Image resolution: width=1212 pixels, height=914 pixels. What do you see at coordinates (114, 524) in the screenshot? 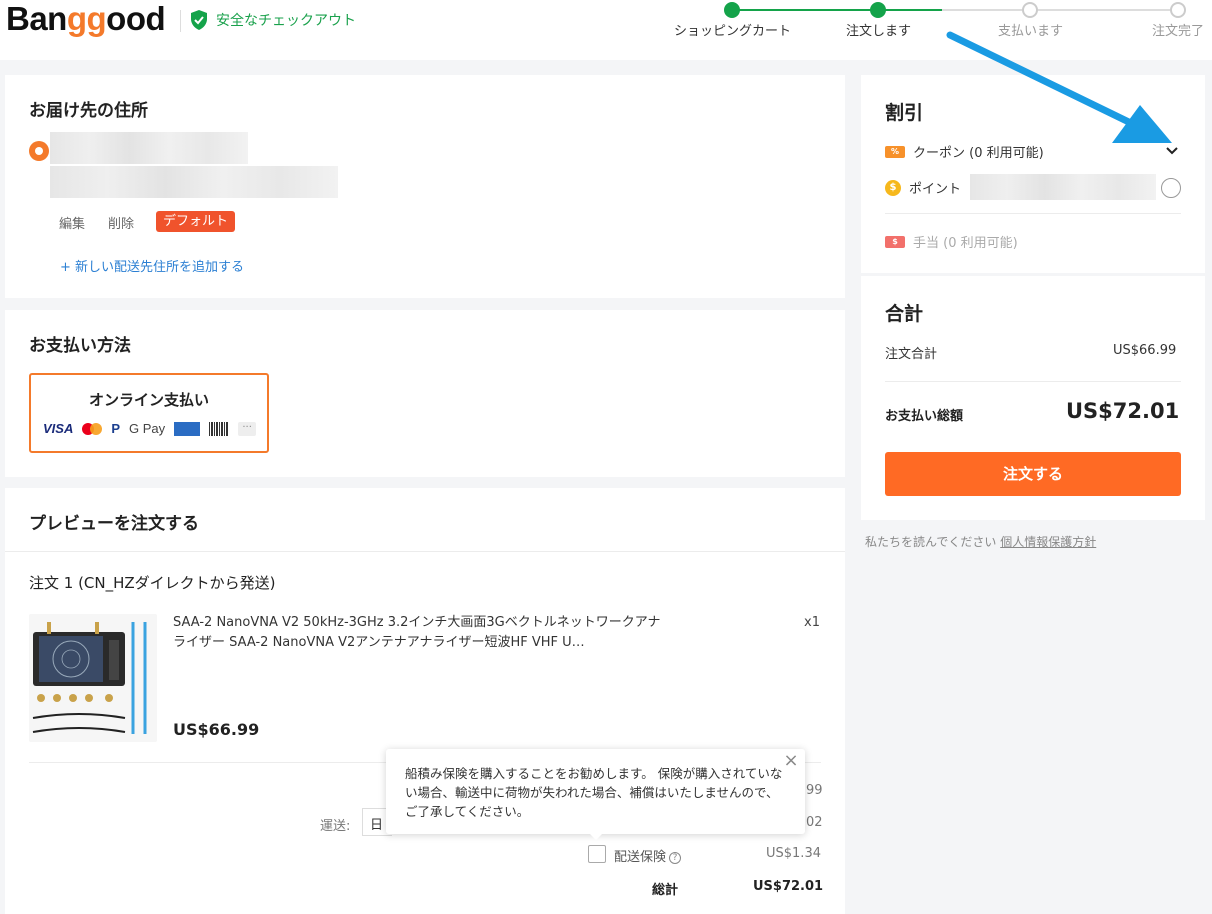
I see `preview-title: プレビューを注文する` at bounding box center [114, 524].